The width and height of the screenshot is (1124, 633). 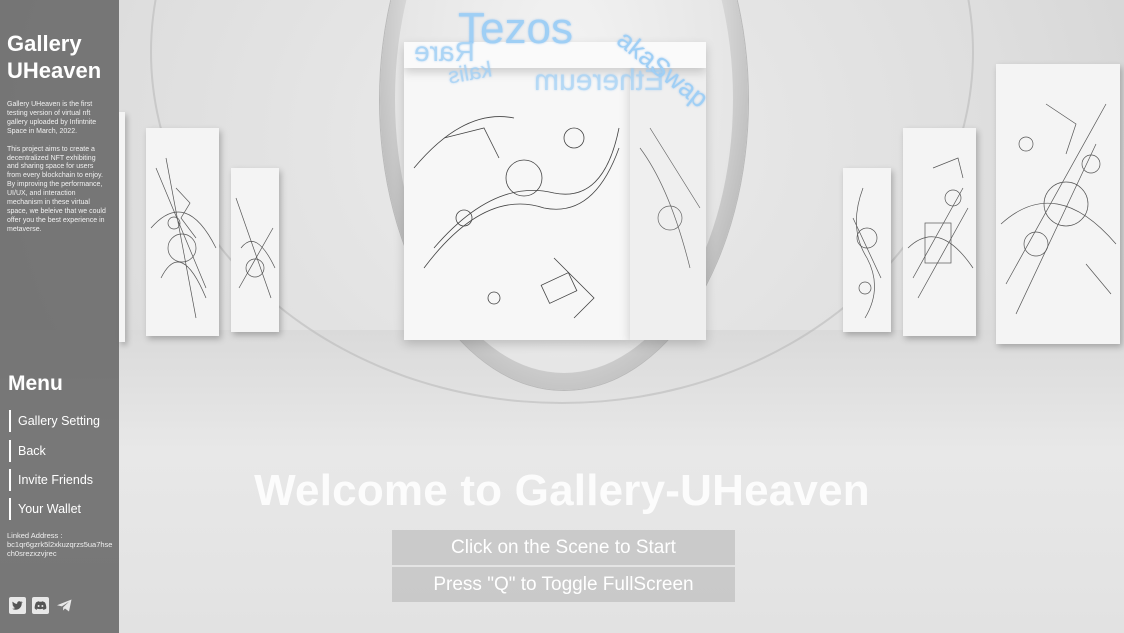 I want to click on toggle-fullscreen-button: Press "Q" to Toggle FullScreen, so click(x=563, y=584).